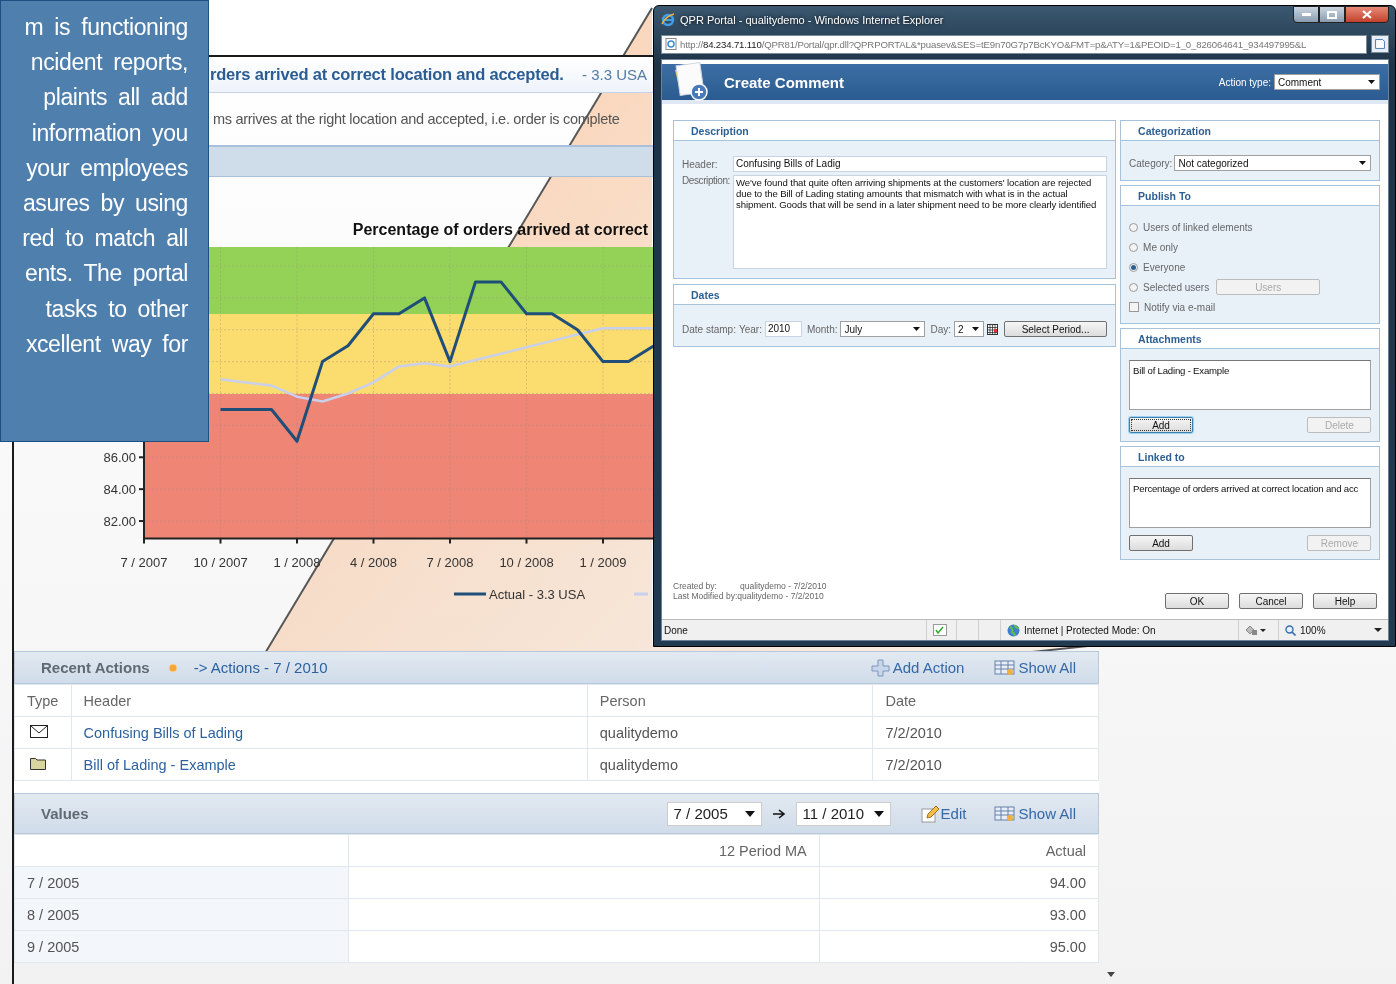 The width and height of the screenshot is (1396, 984). Describe the element at coordinates (943, 813) in the screenshot. I see `edit-button: Edit` at that location.